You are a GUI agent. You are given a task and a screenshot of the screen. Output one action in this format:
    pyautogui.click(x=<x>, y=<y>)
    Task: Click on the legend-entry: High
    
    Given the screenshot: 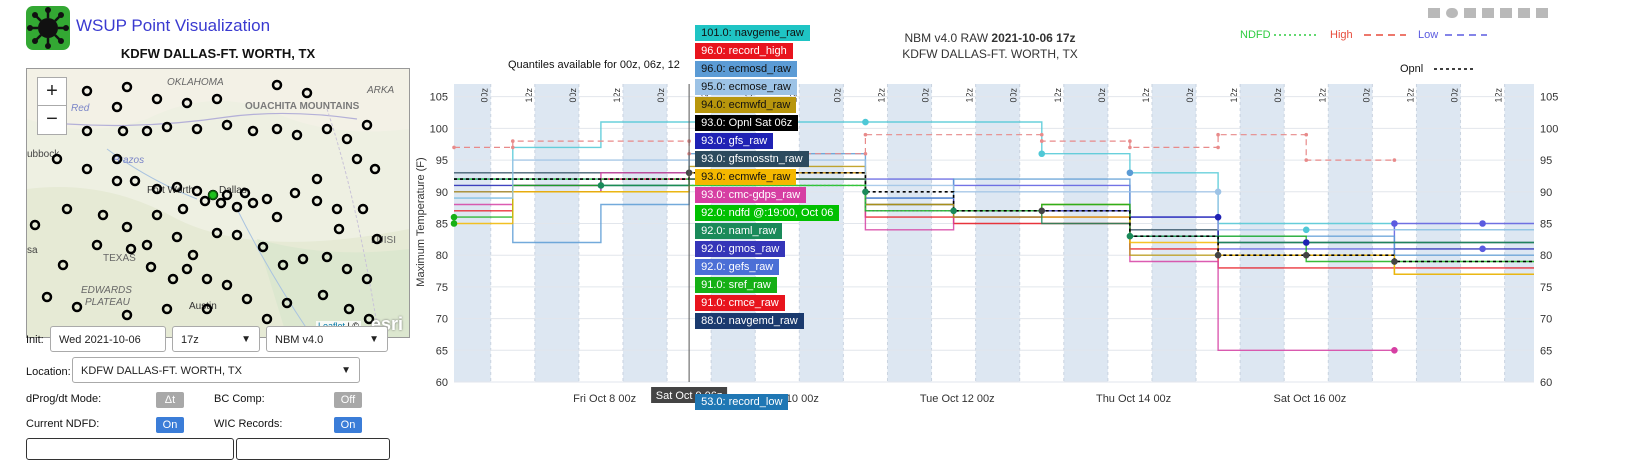 What is the action you would take?
    pyautogui.click(x=1341, y=35)
    